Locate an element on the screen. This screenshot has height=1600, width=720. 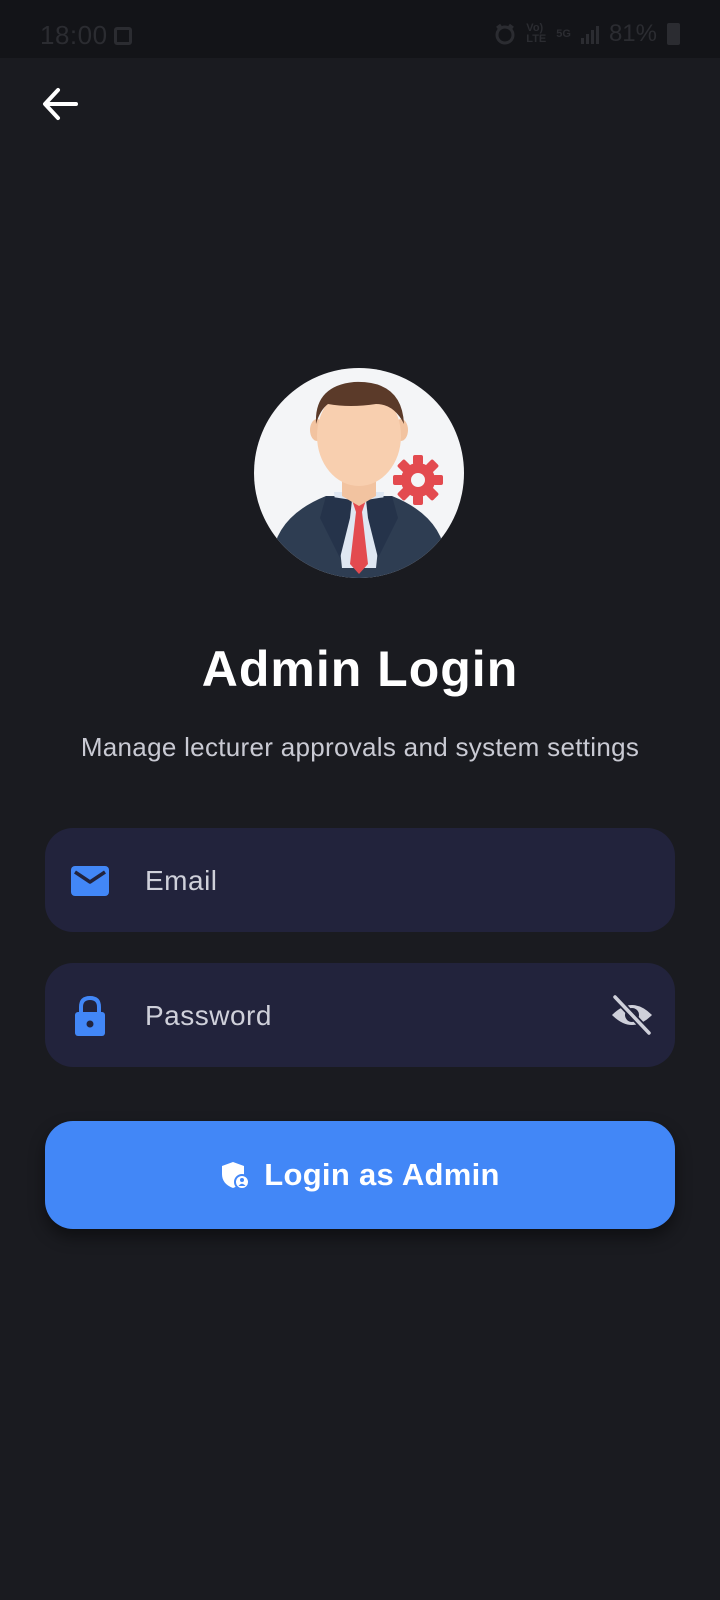
status-icons: Vo) LTE 5G 81% is located at coordinates (587, 34).